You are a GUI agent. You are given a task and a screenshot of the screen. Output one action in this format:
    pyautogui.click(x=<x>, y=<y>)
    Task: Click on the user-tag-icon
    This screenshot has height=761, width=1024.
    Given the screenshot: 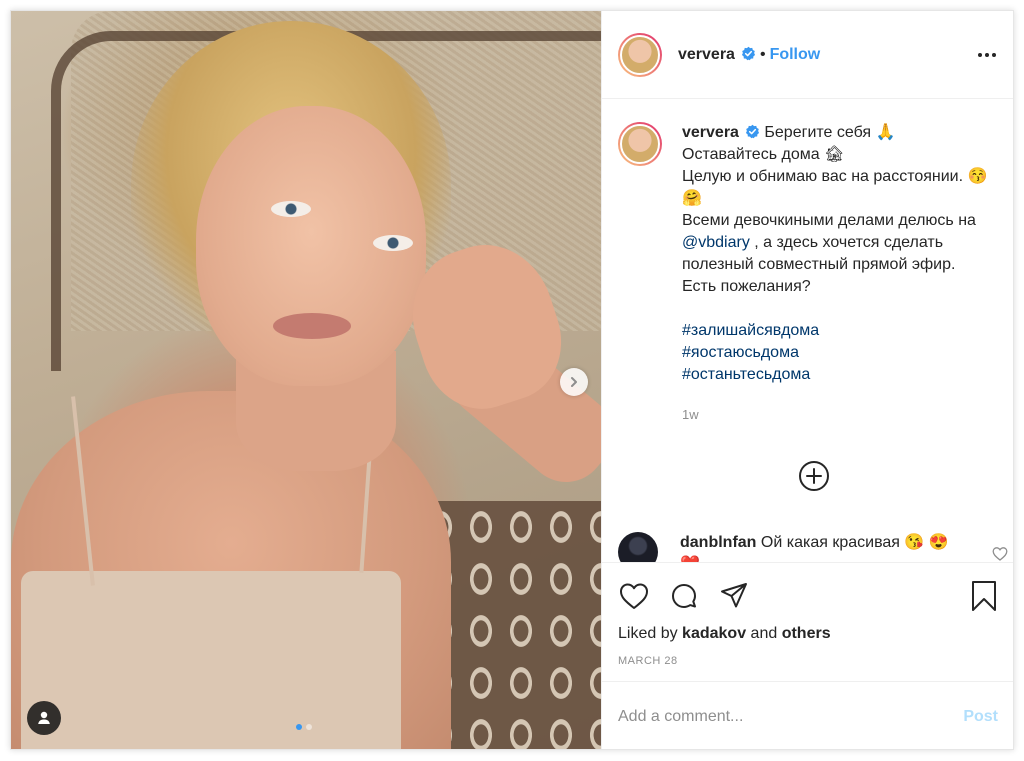 What is the action you would take?
    pyautogui.click(x=44, y=717)
    